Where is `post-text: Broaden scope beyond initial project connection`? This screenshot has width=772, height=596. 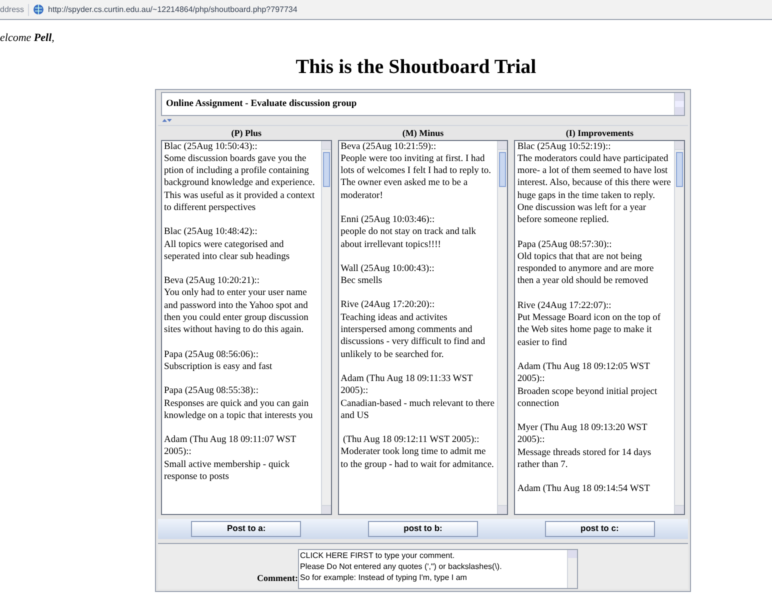
post-text: Broaden scope beyond initial project connection is located at coordinates (587, 398).